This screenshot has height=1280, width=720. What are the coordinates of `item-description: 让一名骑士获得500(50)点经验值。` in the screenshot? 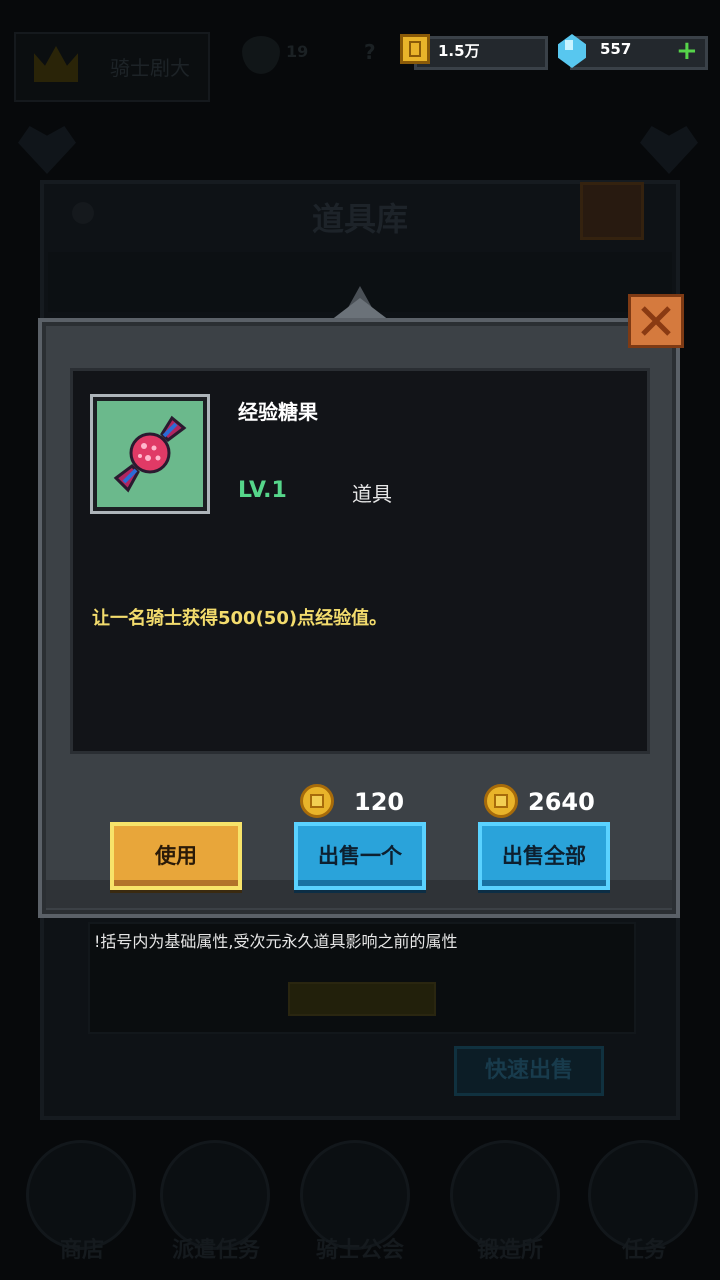 It's located at (240, 618).